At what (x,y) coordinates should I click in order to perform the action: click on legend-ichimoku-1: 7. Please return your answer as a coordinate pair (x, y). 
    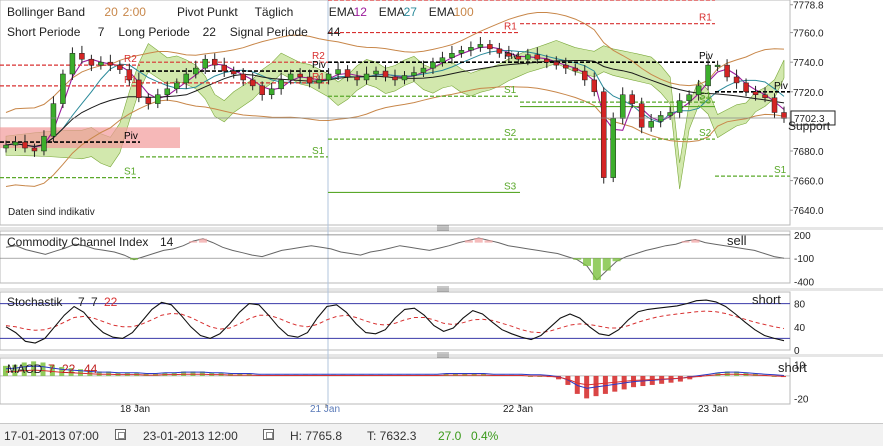
    Looking at the image, I should click on (101, 32).